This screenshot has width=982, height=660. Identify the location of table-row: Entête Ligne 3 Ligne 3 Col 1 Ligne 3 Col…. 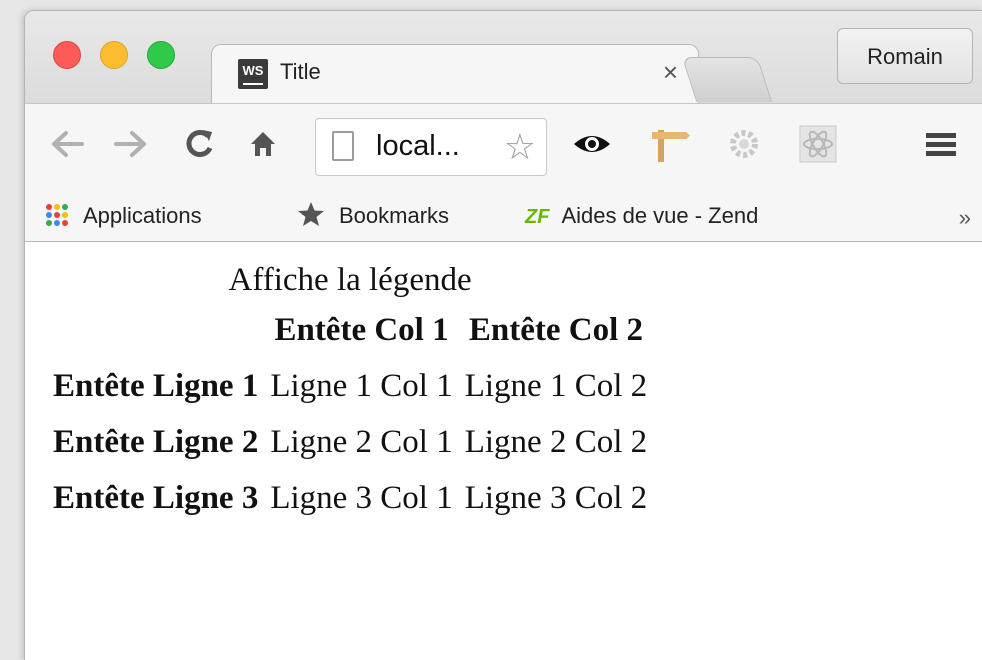
(350, 498).